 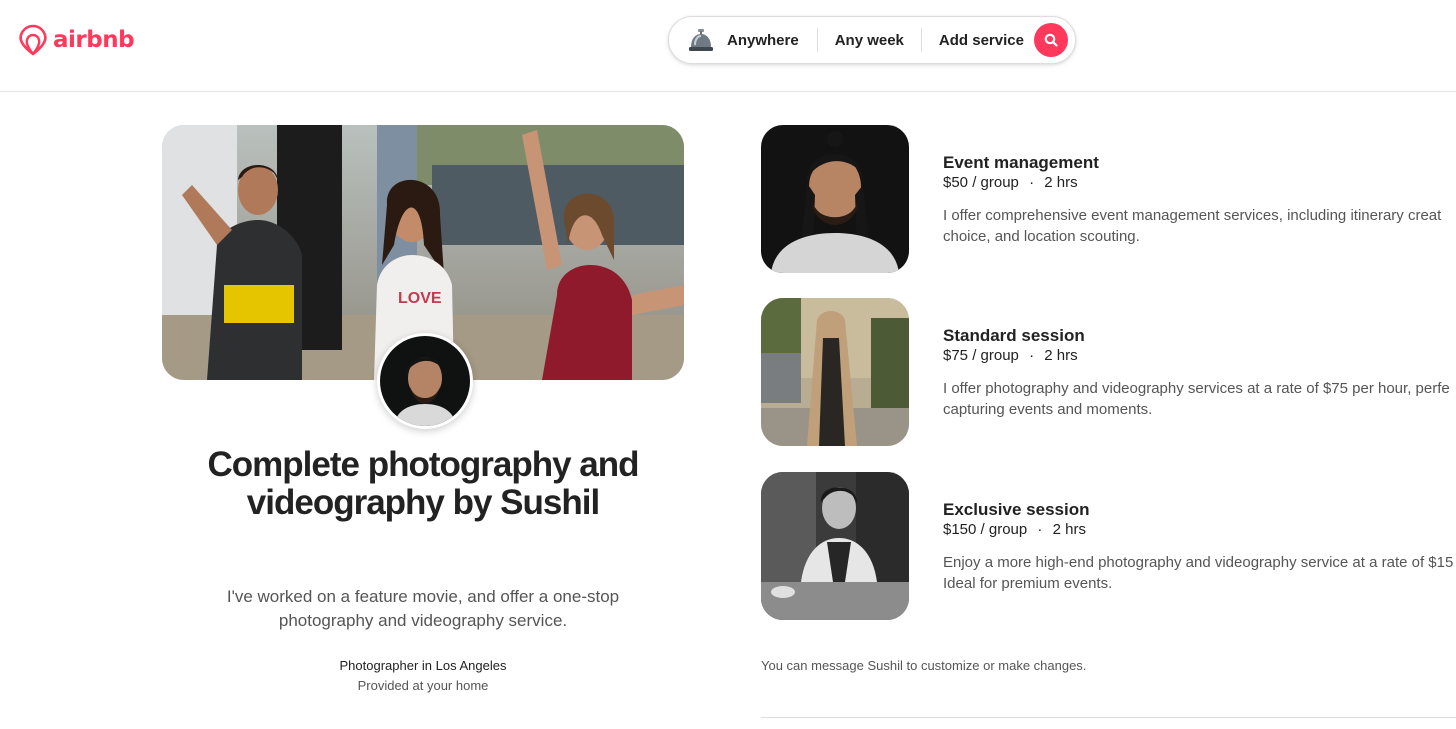 What do you see at coordinates (423, 665) in the screenshot?
I see `host-role: Photographer in Los Angeles` at bounding box center [423, 665].